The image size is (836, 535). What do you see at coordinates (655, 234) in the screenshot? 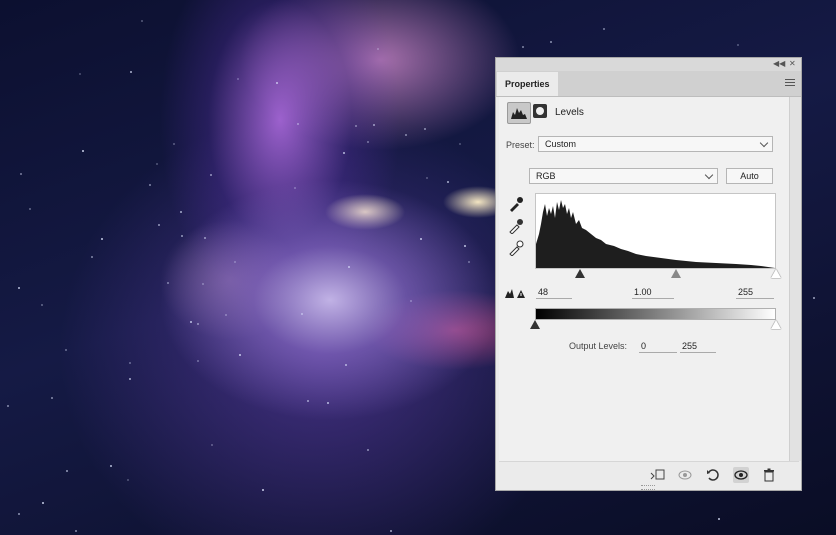
I see `histogram-shape` at bounding box center [655, 234].